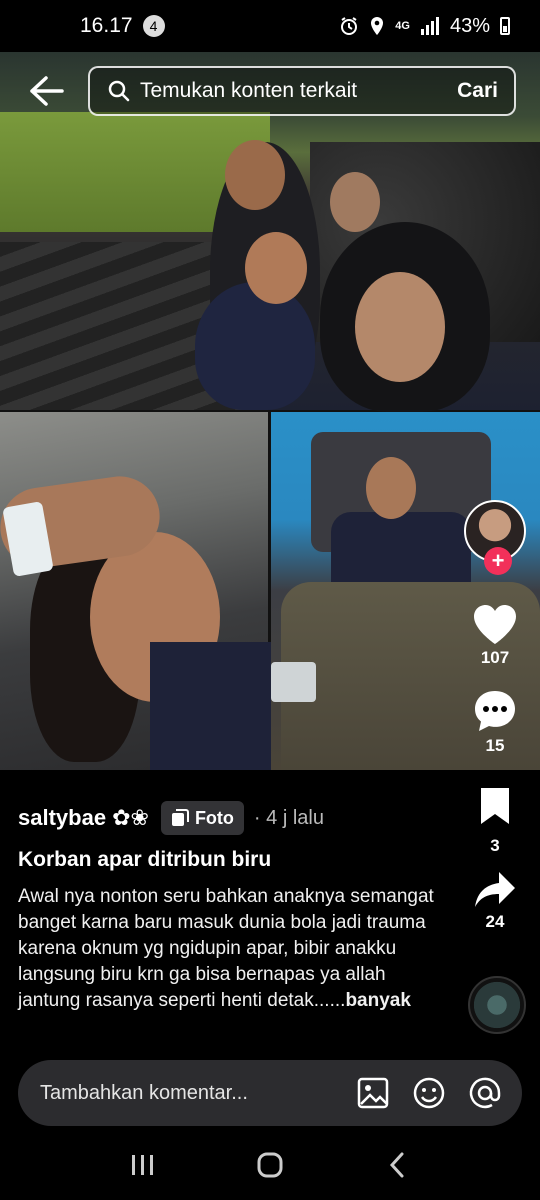  What do you see at coordinates (298, 91) in the screenshot?
I see `search-input: Temukan konten terkait` at bounding box center [298, 91].